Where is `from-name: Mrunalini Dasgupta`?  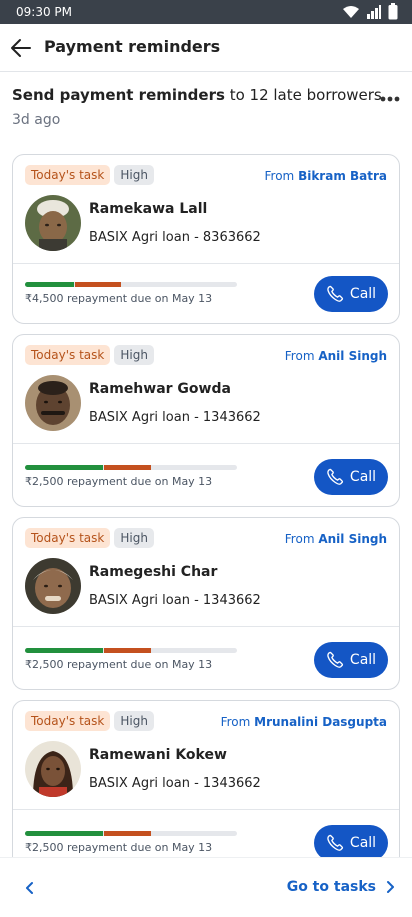 from-name: Mrunalini Dasgupta is located at coordinates (320, 722).